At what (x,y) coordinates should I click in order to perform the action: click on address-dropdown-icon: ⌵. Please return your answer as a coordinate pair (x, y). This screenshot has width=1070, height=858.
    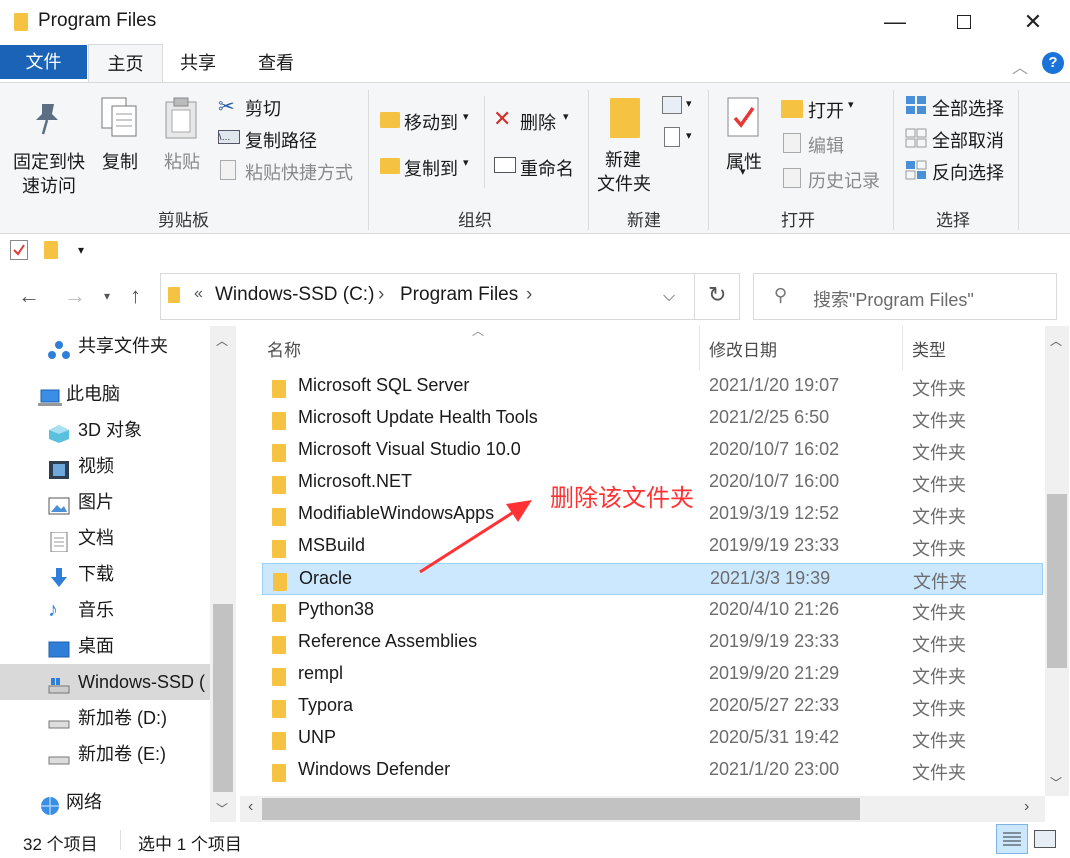
    Looking at the image, I should click on (669, 297).